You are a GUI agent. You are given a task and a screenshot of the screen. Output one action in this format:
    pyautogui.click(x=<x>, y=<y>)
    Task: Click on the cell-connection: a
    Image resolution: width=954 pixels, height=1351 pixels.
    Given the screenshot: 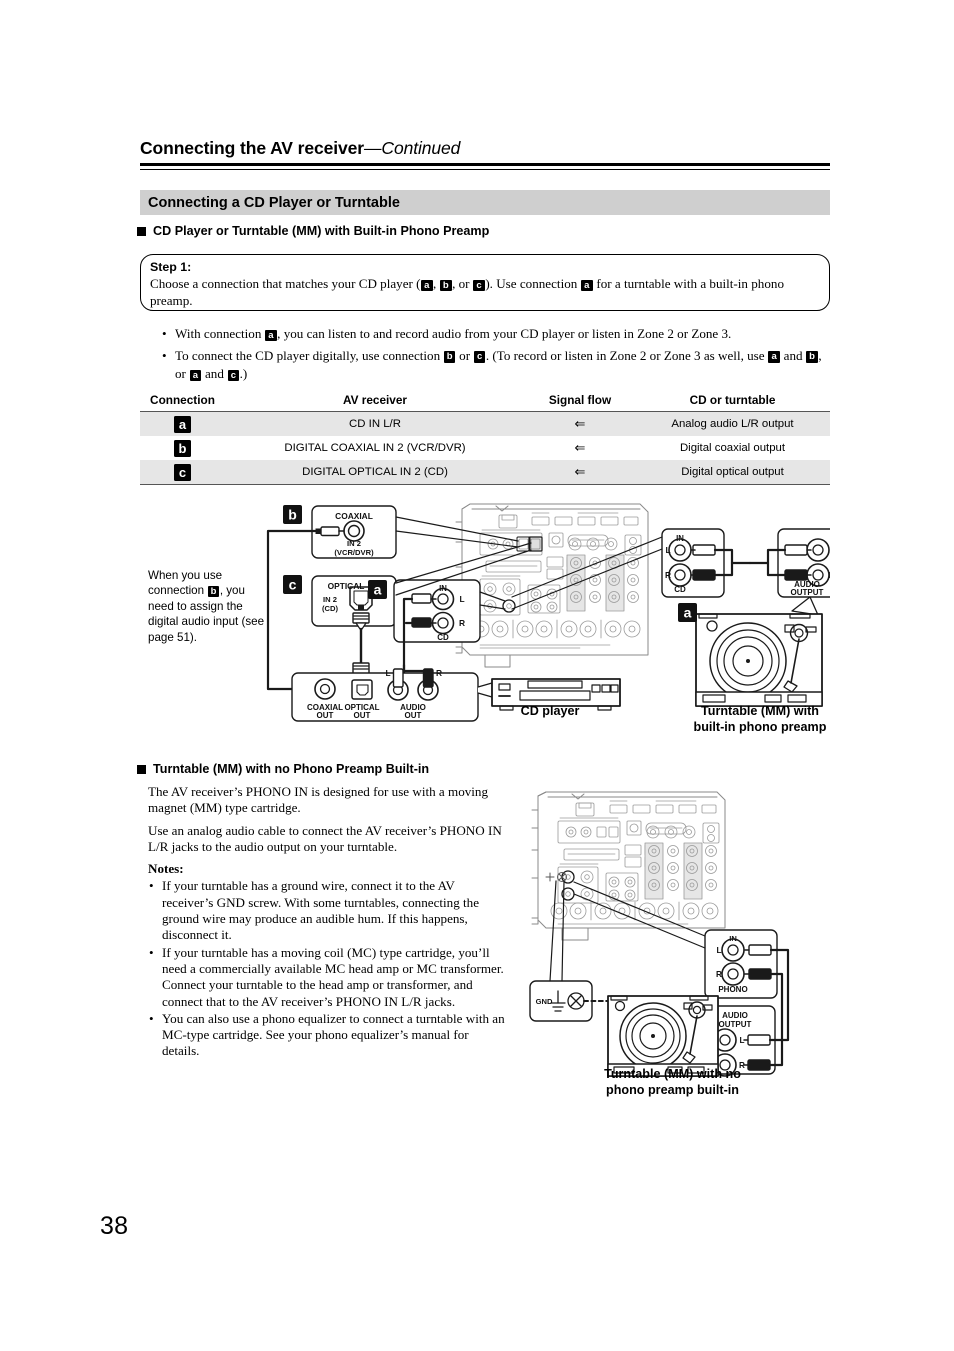 What is the action you would take?
    pyautogui.click(x=182, y=424)
    